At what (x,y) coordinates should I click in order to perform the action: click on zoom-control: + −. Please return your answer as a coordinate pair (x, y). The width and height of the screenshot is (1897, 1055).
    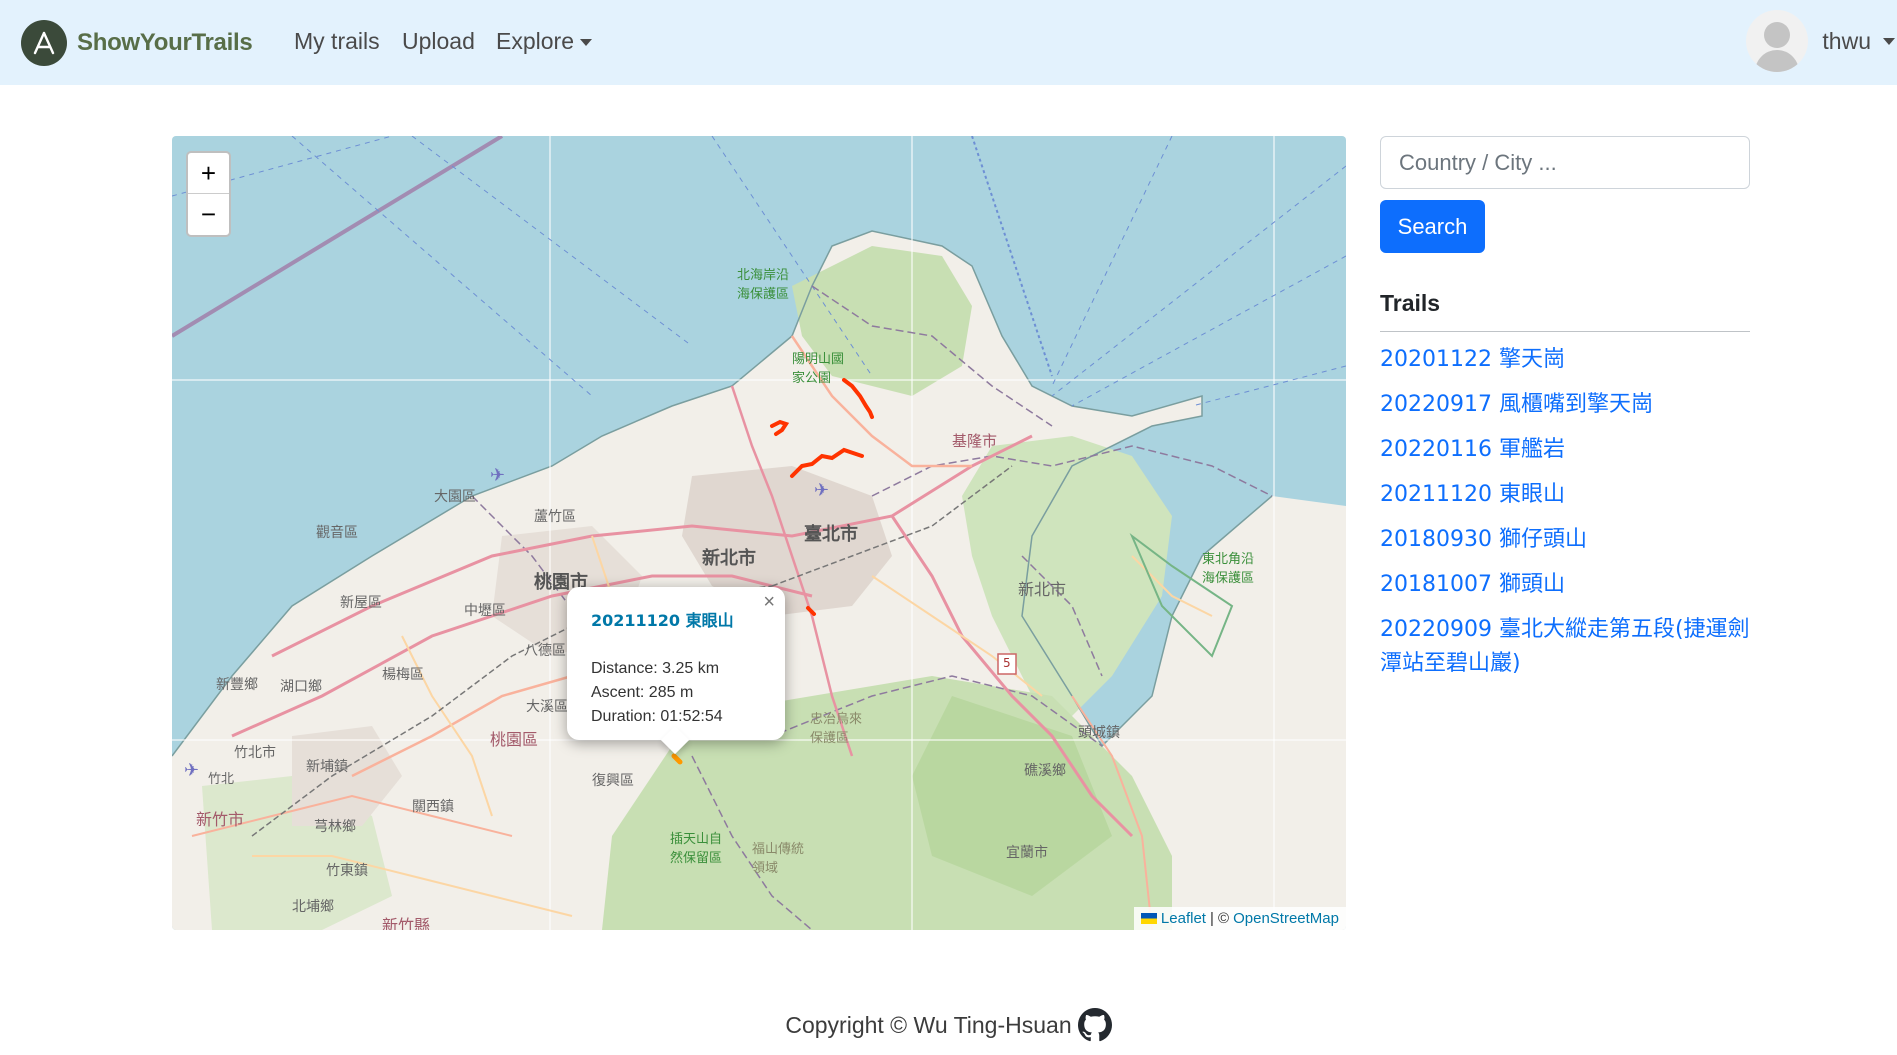
    Looking at the image, I should click on (208, 194).